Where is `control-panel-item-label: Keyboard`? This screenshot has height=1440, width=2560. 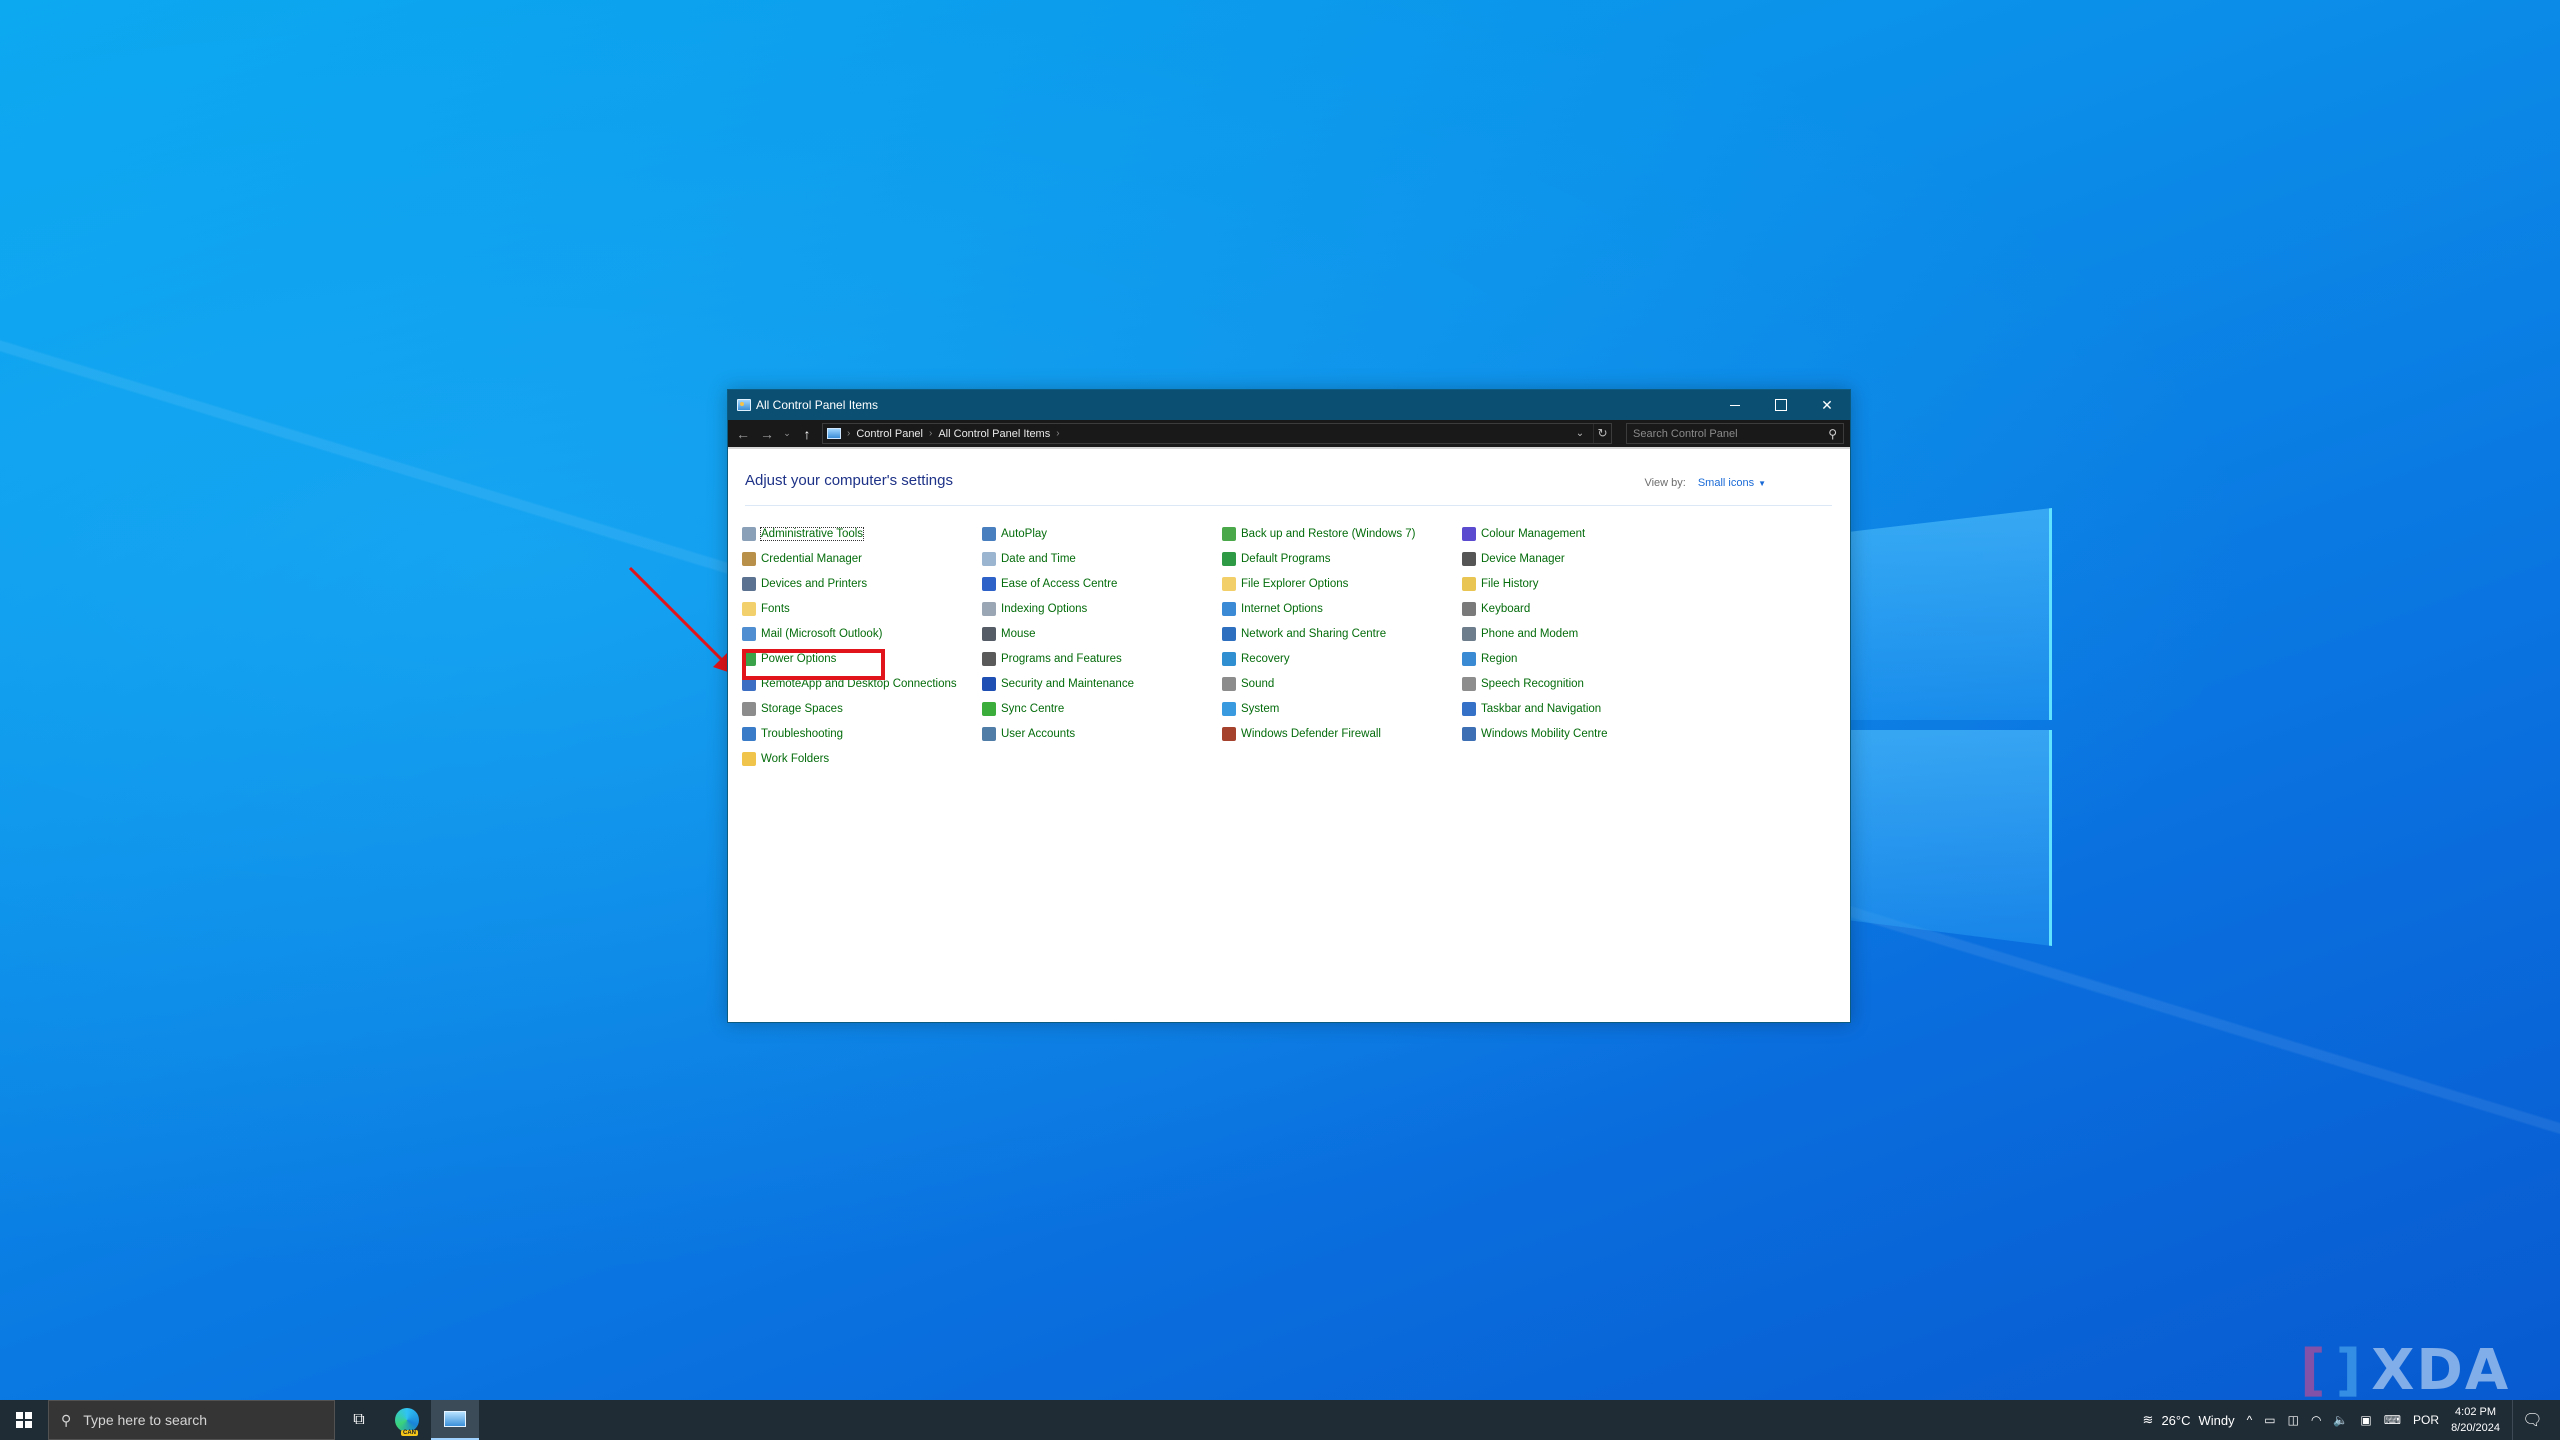 control-panel-item-label: Keyboard is located at coordinates (1505, 609).